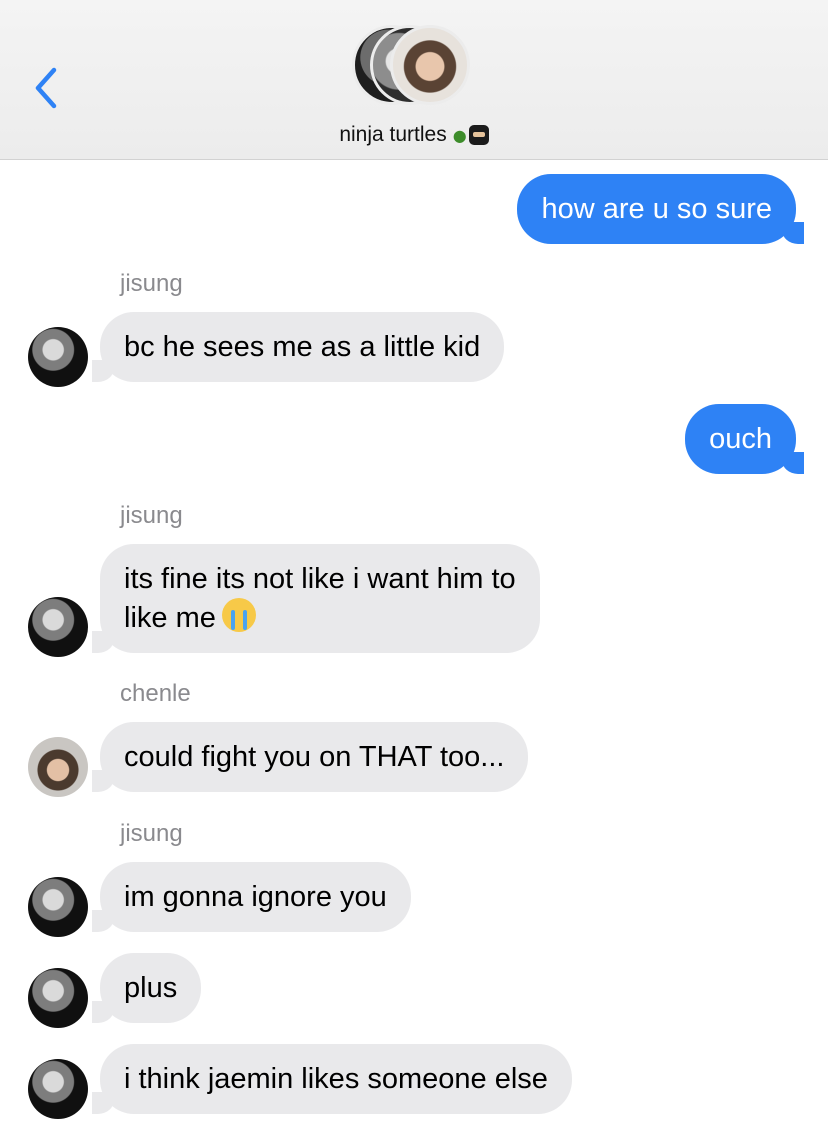  I want to click on title-emojis: ●, so click(471, 135).